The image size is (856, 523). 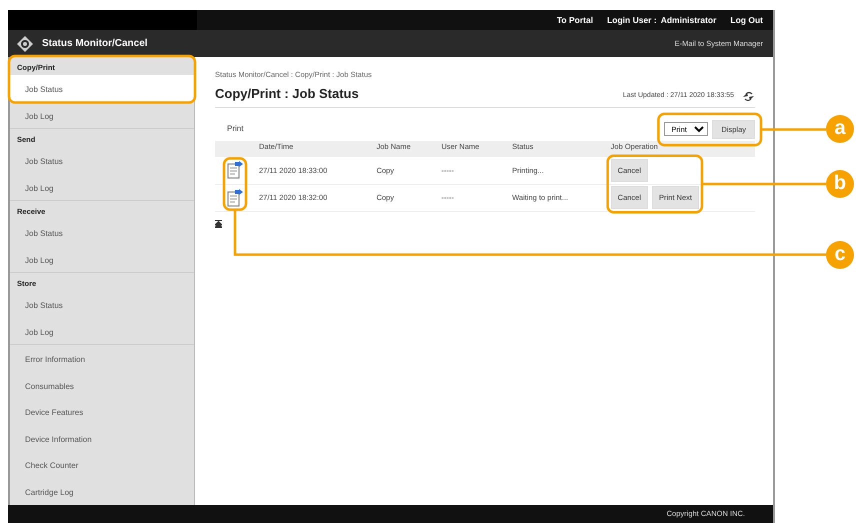 I want to click on sidebar-item: Cartridge Log, so click(x=102, y=491).